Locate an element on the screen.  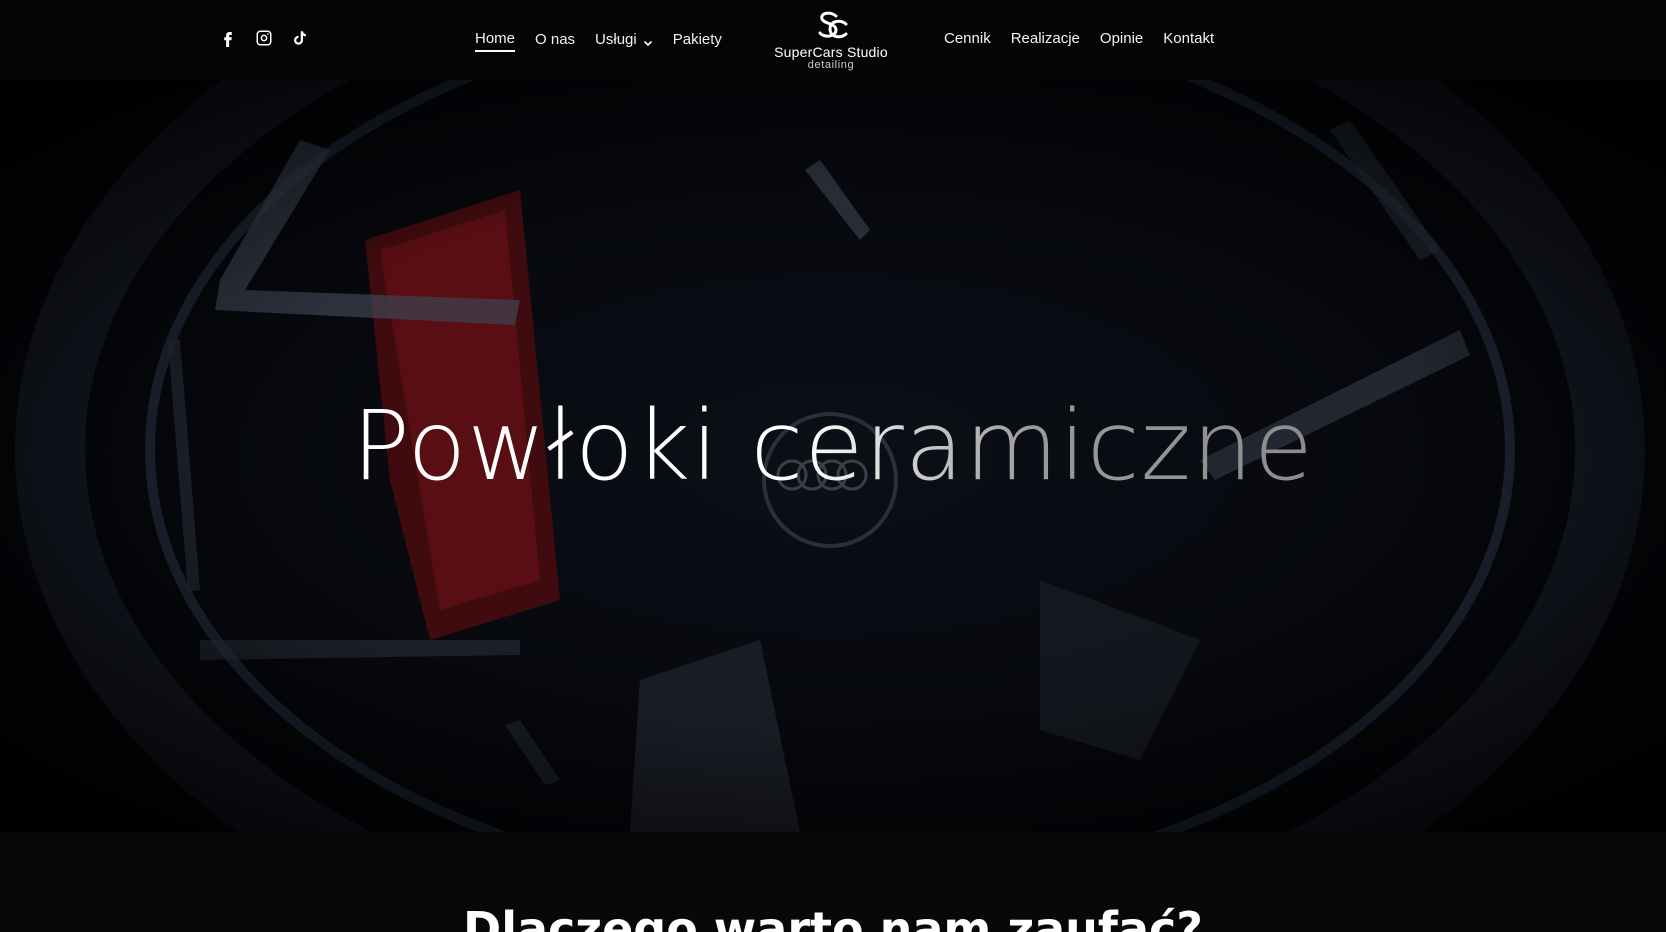
nav-item-label: Pakiety is located at coordinates (697, 39).